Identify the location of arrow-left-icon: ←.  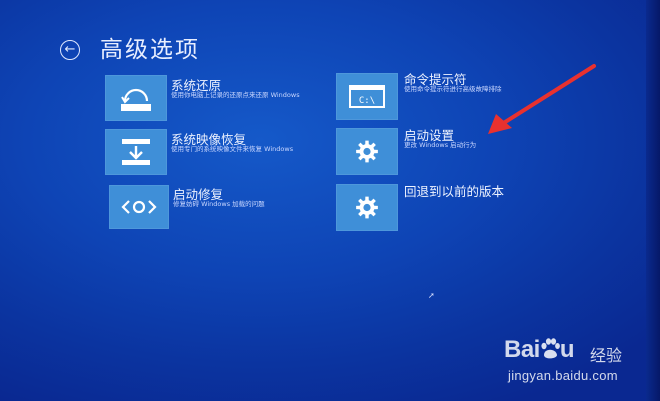
(70, 49).